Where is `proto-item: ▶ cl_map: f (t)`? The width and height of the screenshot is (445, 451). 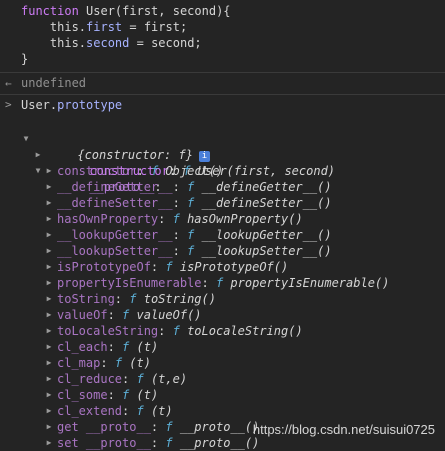 proto-item: ▶ cl_map: f (t) is located at coordinates (222, 363).